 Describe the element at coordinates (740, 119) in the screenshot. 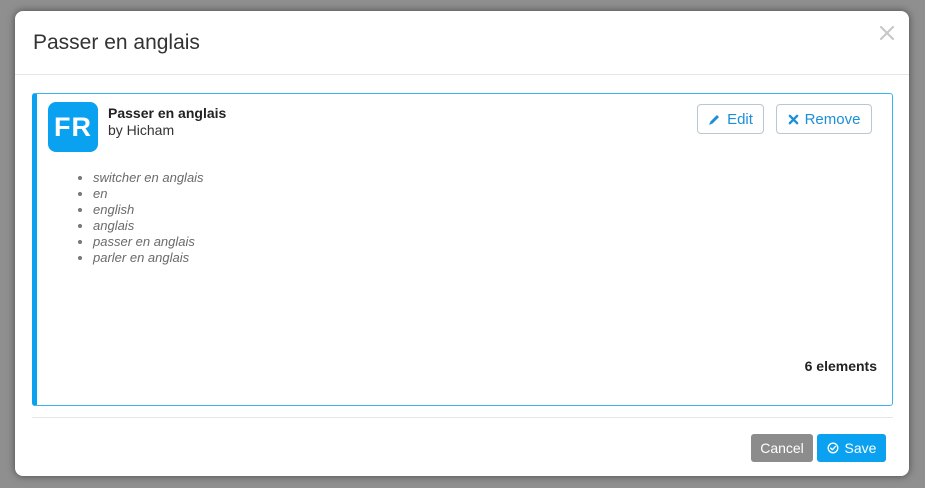

I see `edit-label: Edit` at that location.